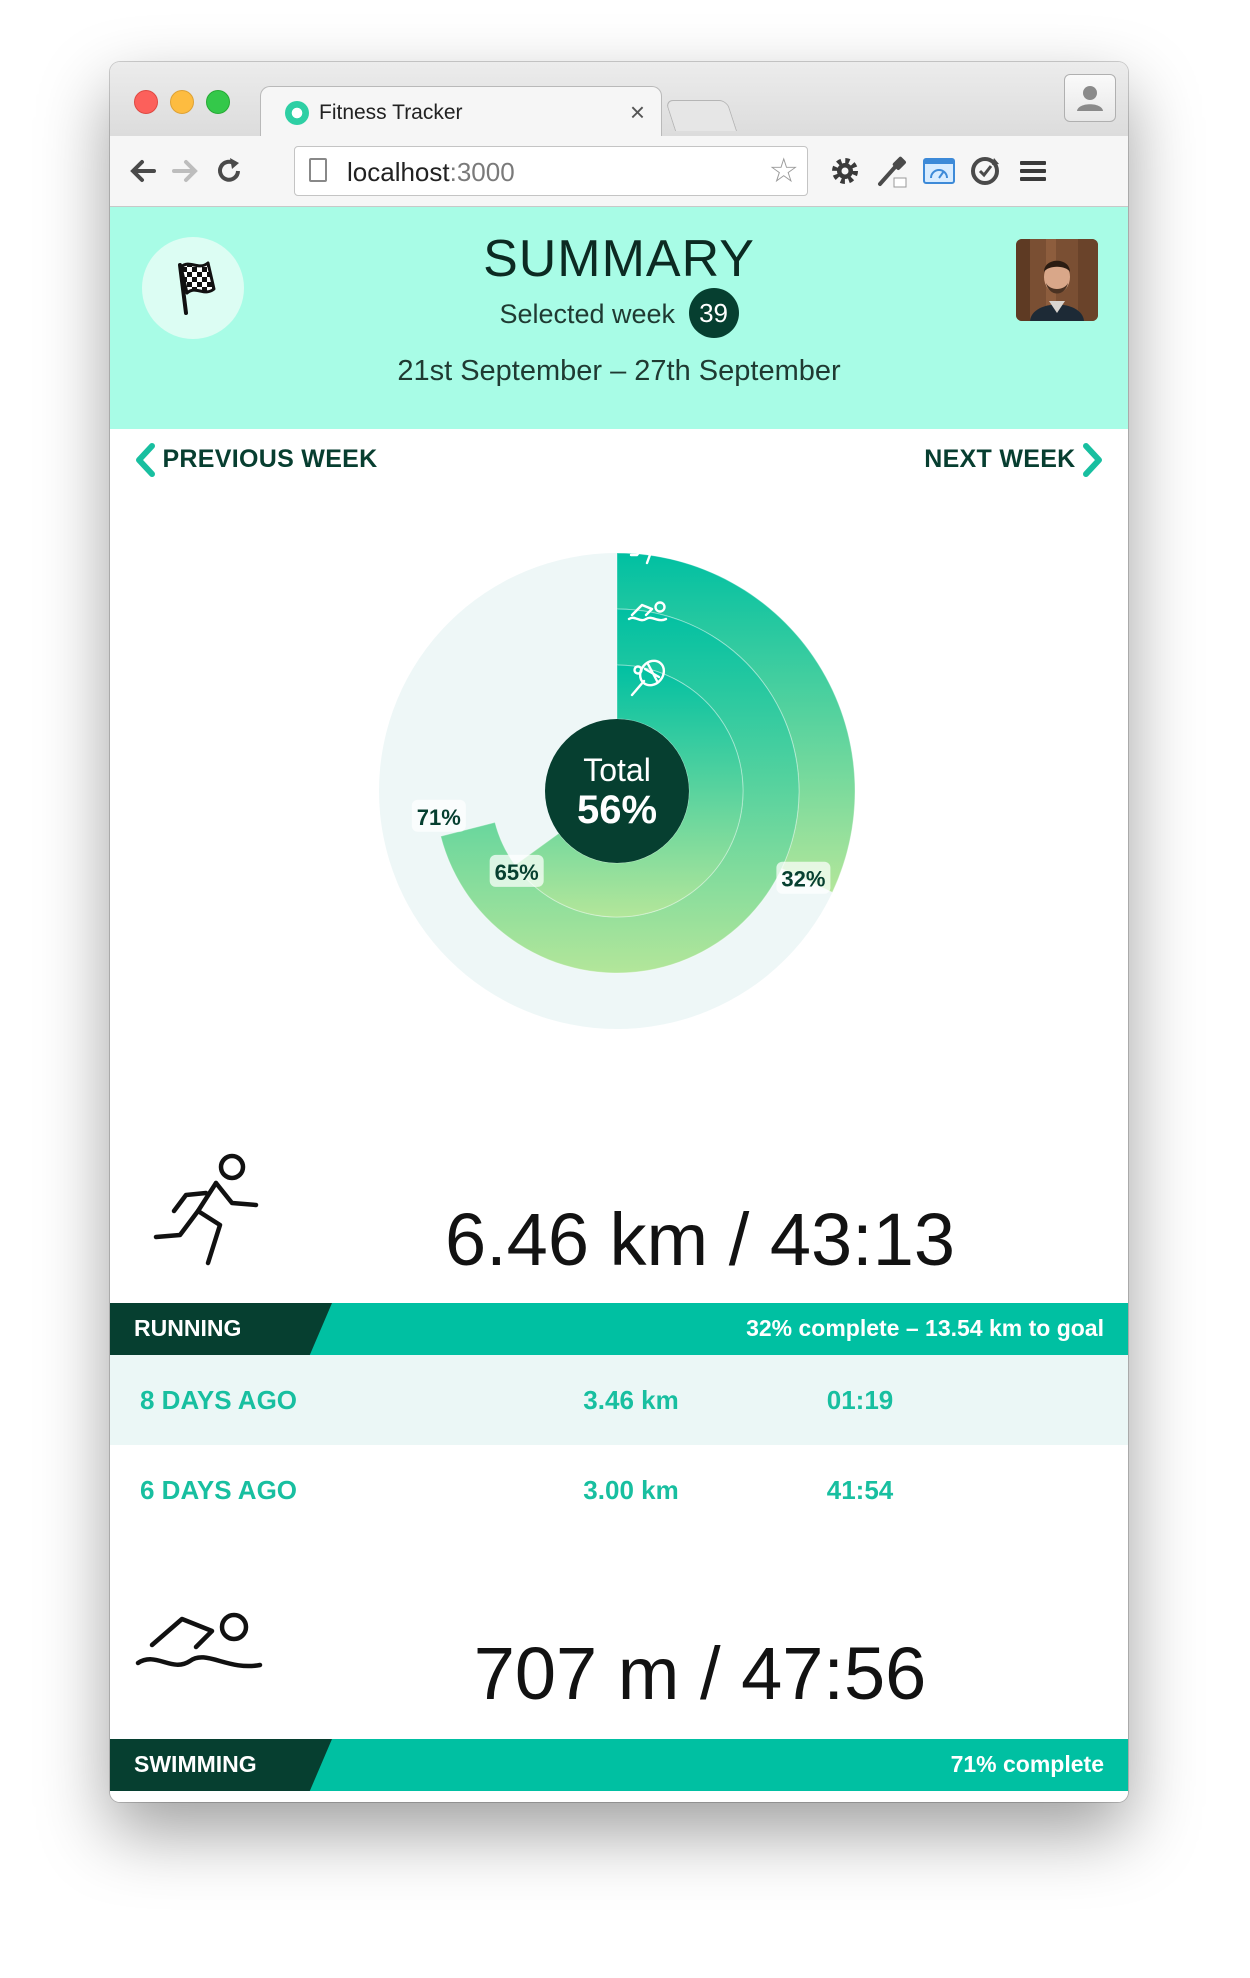 This screenshot has height=1978, width=1250. I want to click on week-date-range: 21st September – 27th September, so click(619, 371).